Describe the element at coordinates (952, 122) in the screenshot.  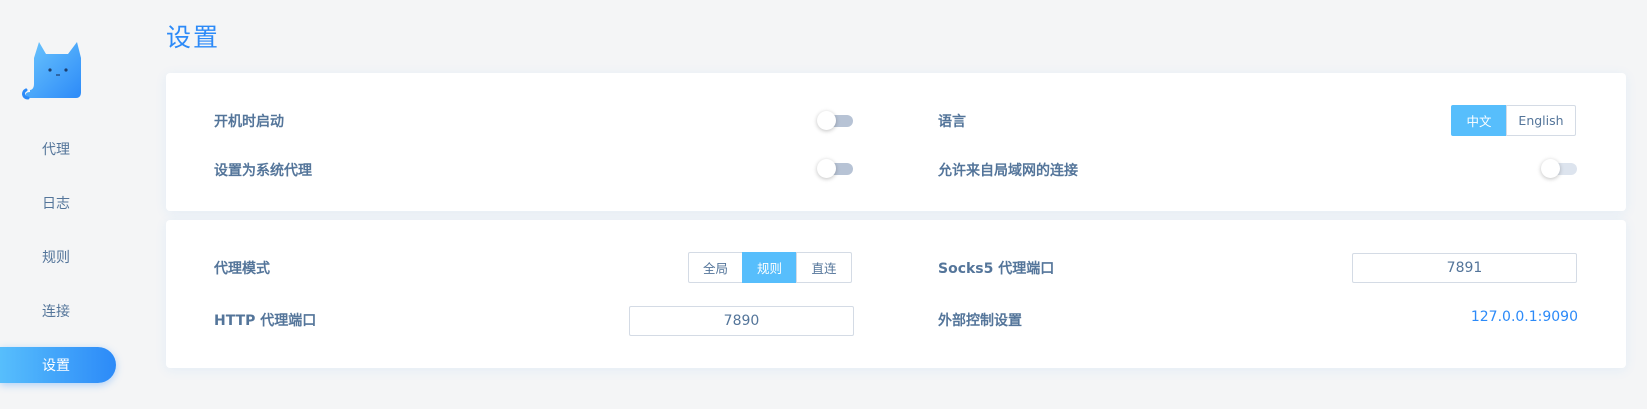
I see `language-label: 语言` at that location.